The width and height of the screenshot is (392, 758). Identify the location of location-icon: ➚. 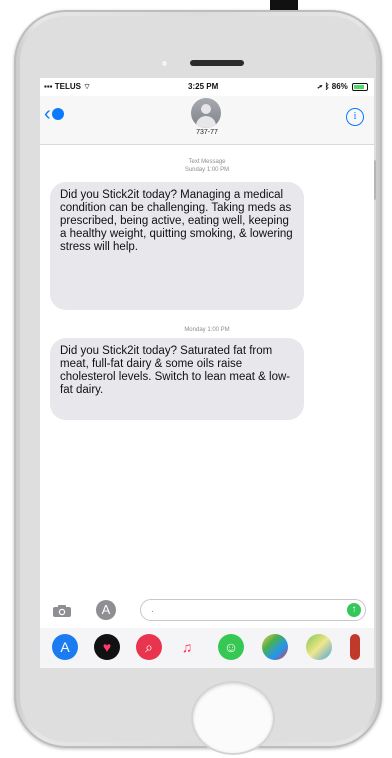
(320, 86).